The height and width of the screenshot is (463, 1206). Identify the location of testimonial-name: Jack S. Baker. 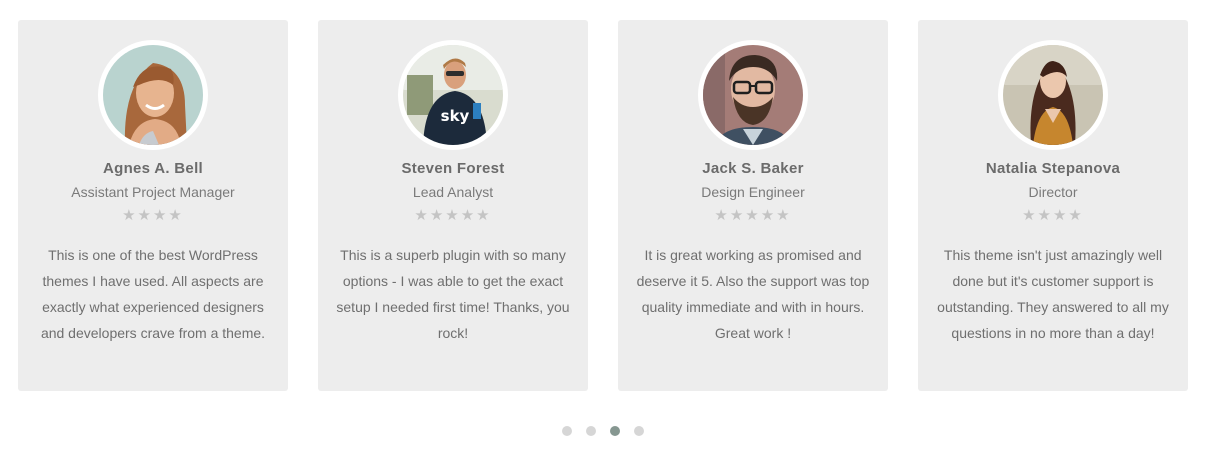
(753, 168).